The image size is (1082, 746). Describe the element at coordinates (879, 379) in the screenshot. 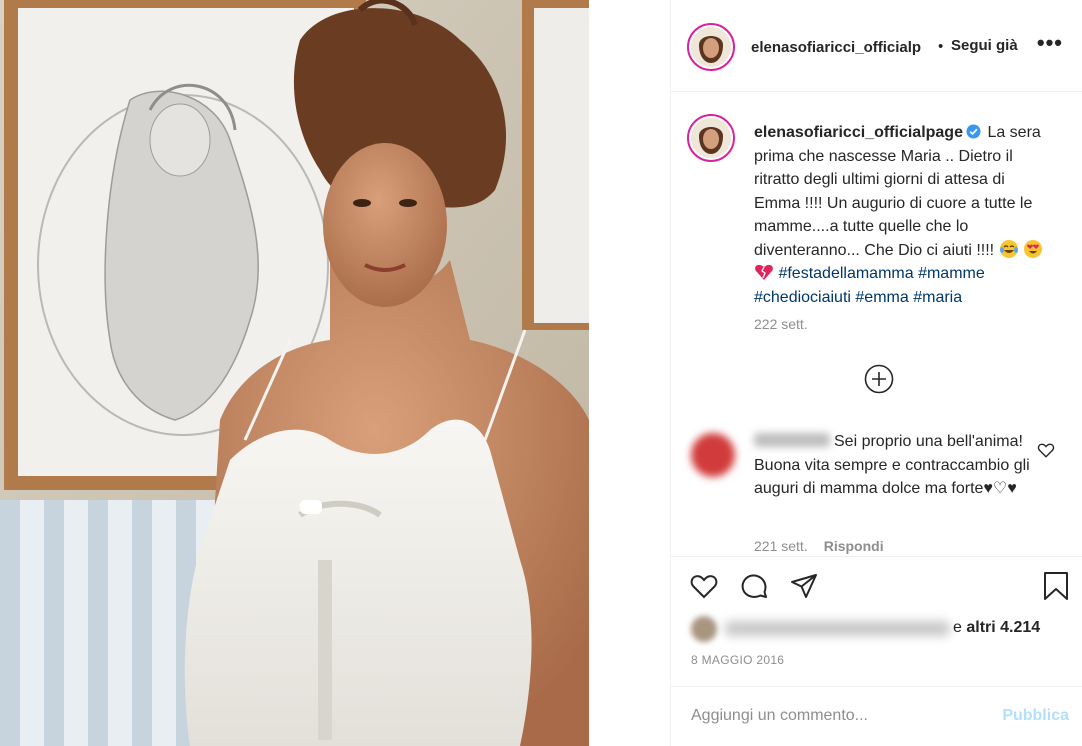

I see `plus-circle-icon` at that location.